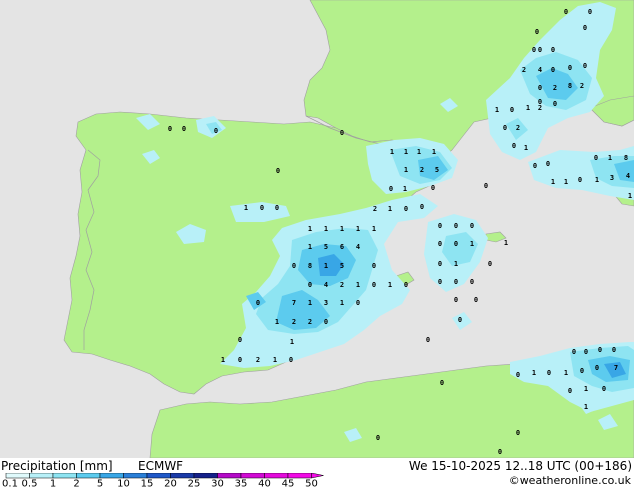  What do you see at coordinates (217, 483) in the screenshot?
I see `legend-tick-label: 30` at bounding box center [217, 483].